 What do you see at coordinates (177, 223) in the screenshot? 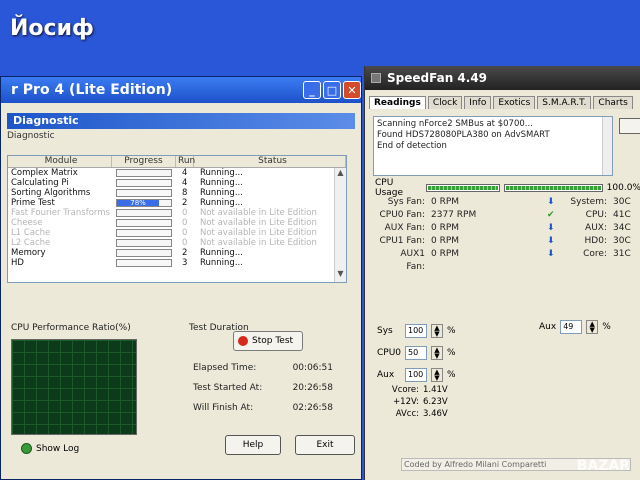
I see `table-row: Cheese 0 Not available in Lite Edition` at bounding box center [177, 223].